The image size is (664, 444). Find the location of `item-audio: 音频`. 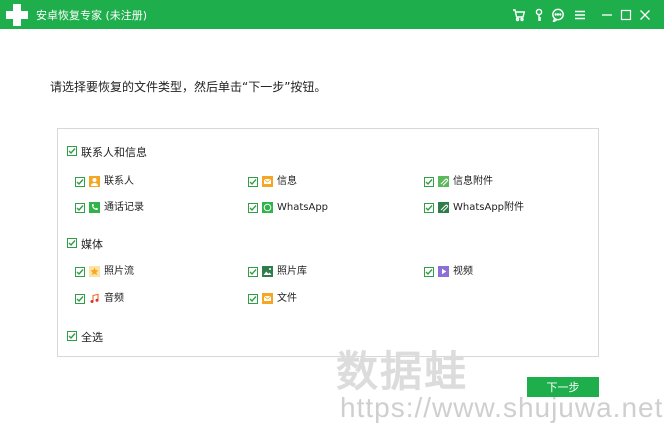

item-audio: 音频 is located at coordinates (135, 299).